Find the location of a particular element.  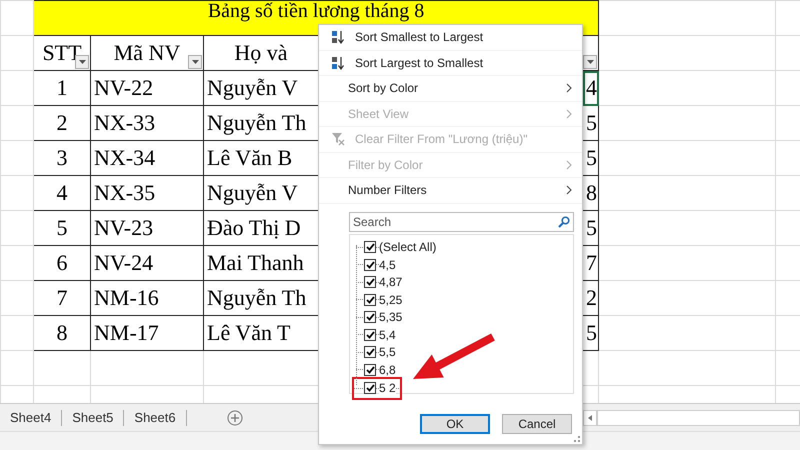

table-cell: NX-35 is located at coordinates (125, 192).